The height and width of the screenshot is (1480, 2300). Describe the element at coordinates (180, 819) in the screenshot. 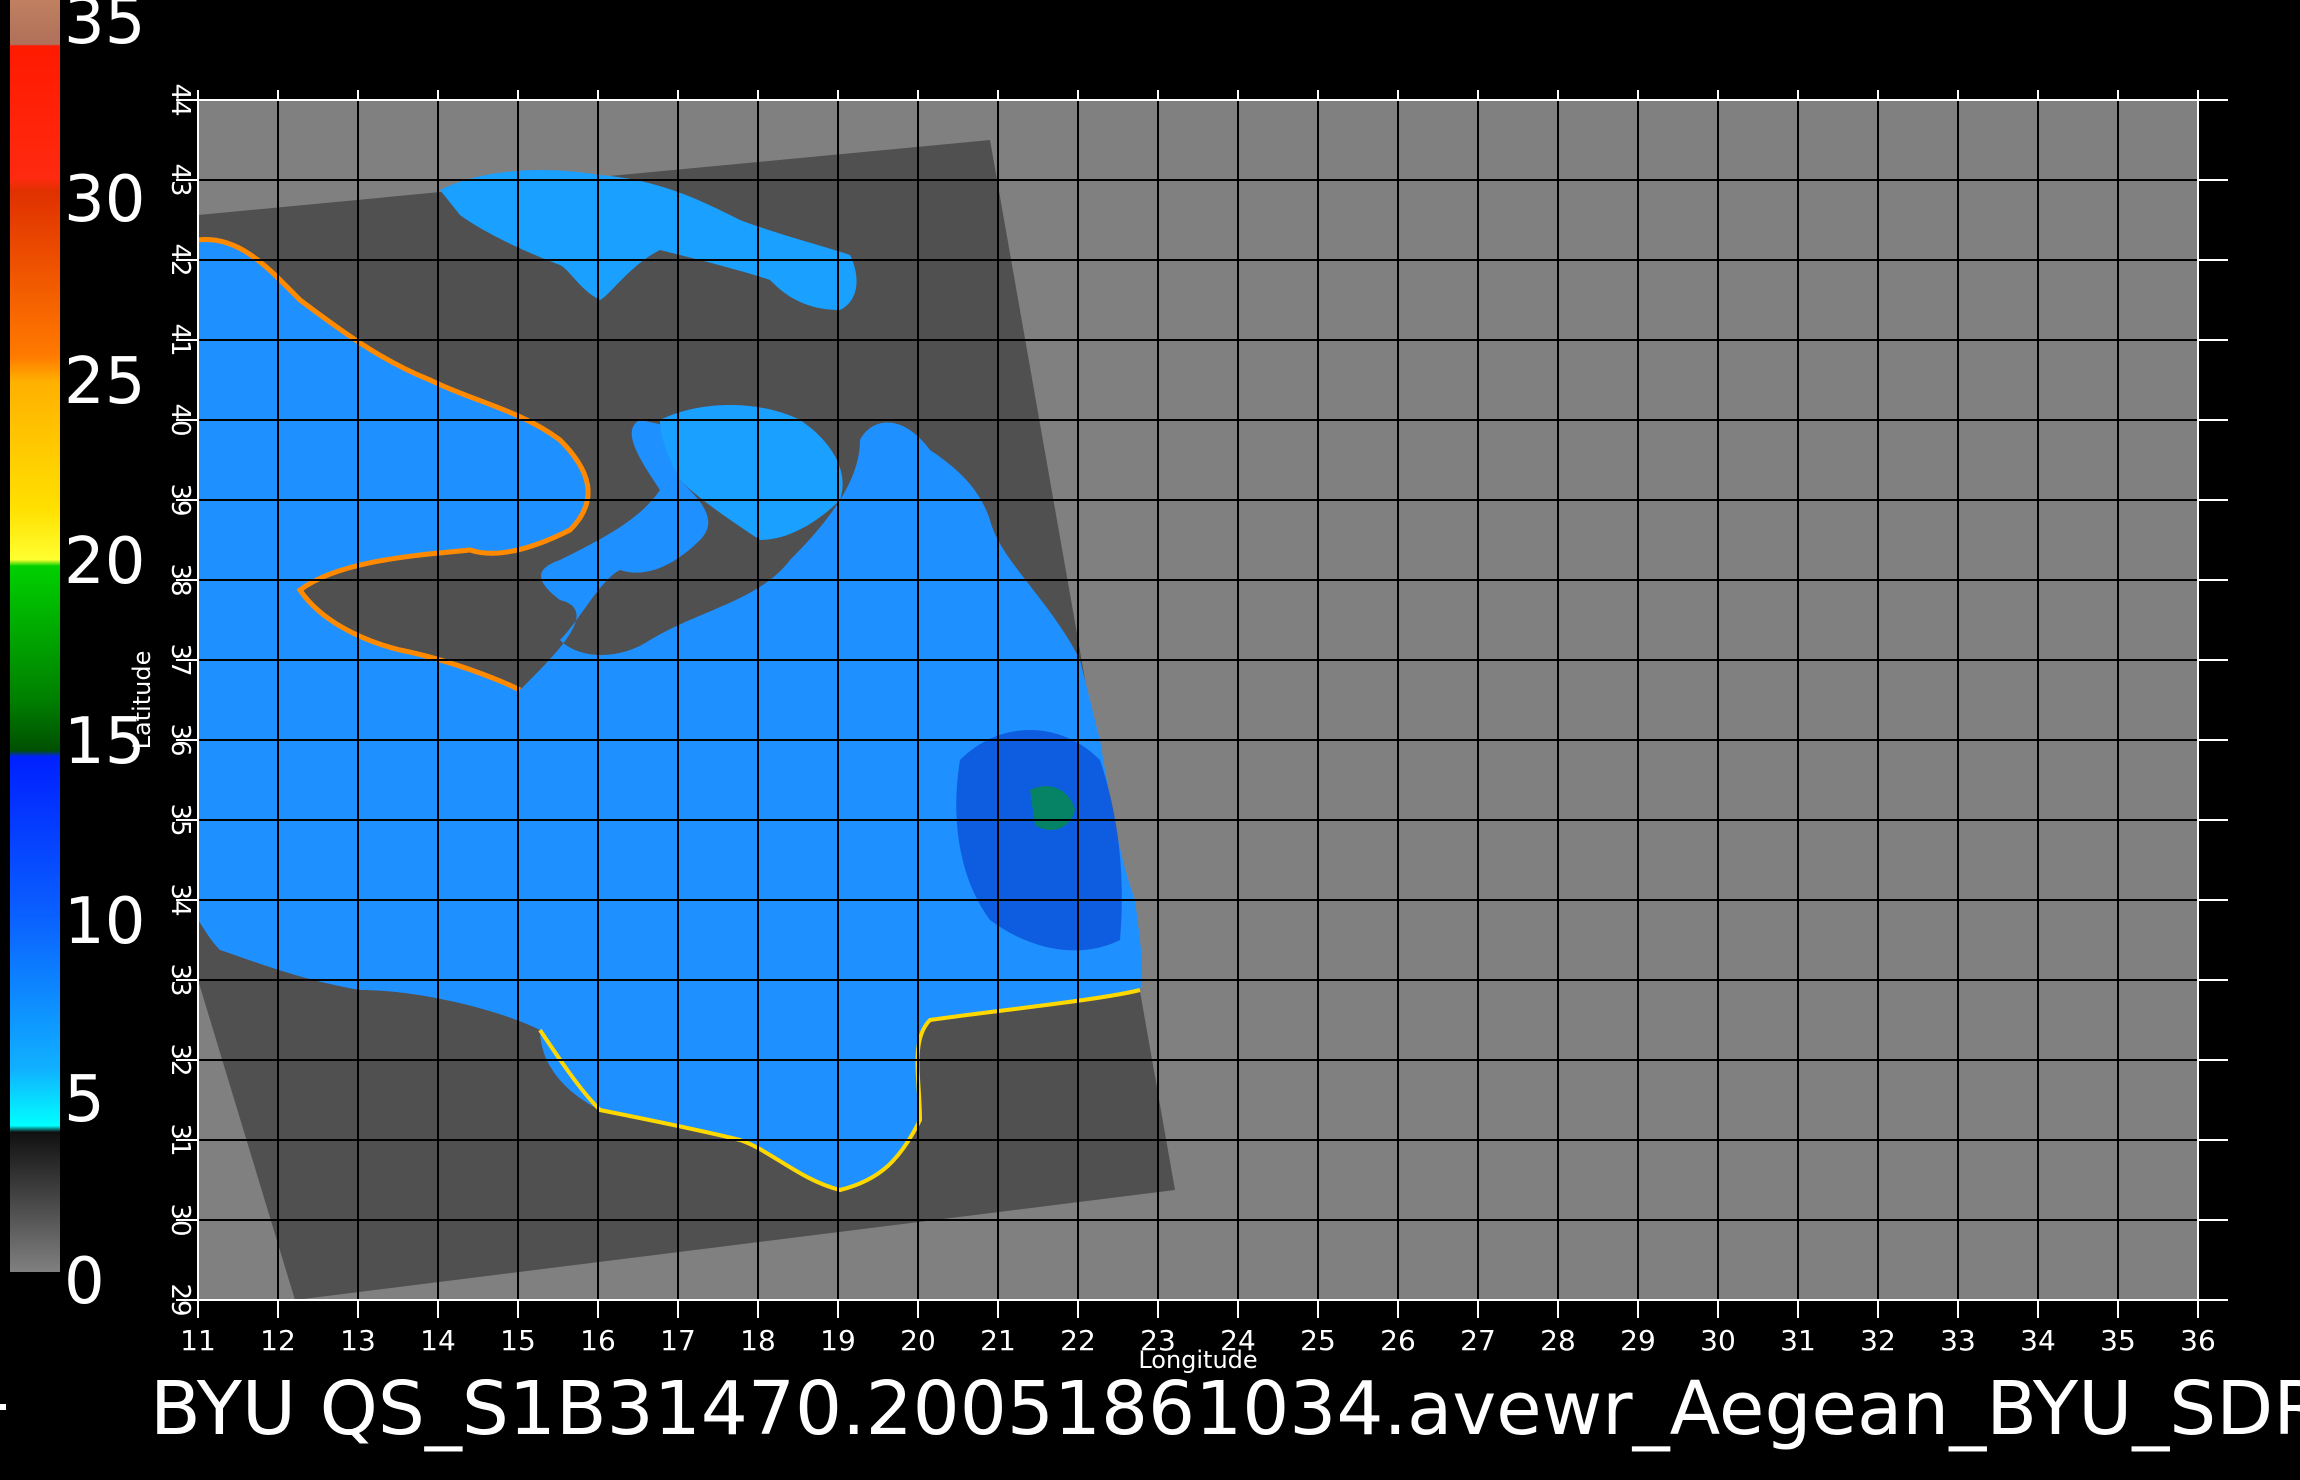

I see `lat-tick-label-35: 35` at that location.